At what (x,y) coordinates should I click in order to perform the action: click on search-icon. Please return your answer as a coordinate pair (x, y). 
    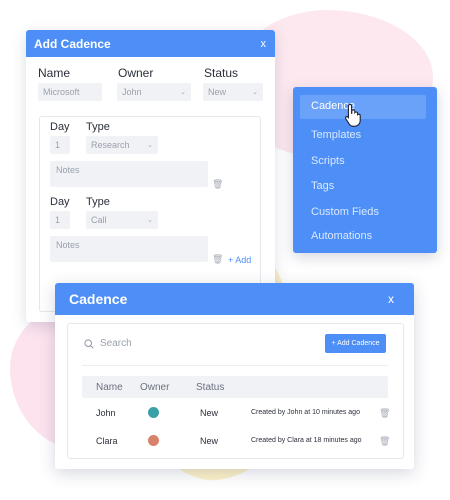
    Looking at the image, I should click on (89, 343).